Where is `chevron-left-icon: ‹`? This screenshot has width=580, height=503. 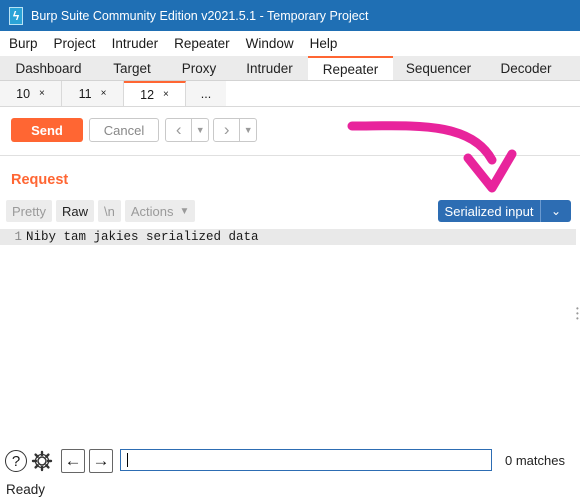
chevron-left-icon: ‹ is located at coordinates (178, 130).